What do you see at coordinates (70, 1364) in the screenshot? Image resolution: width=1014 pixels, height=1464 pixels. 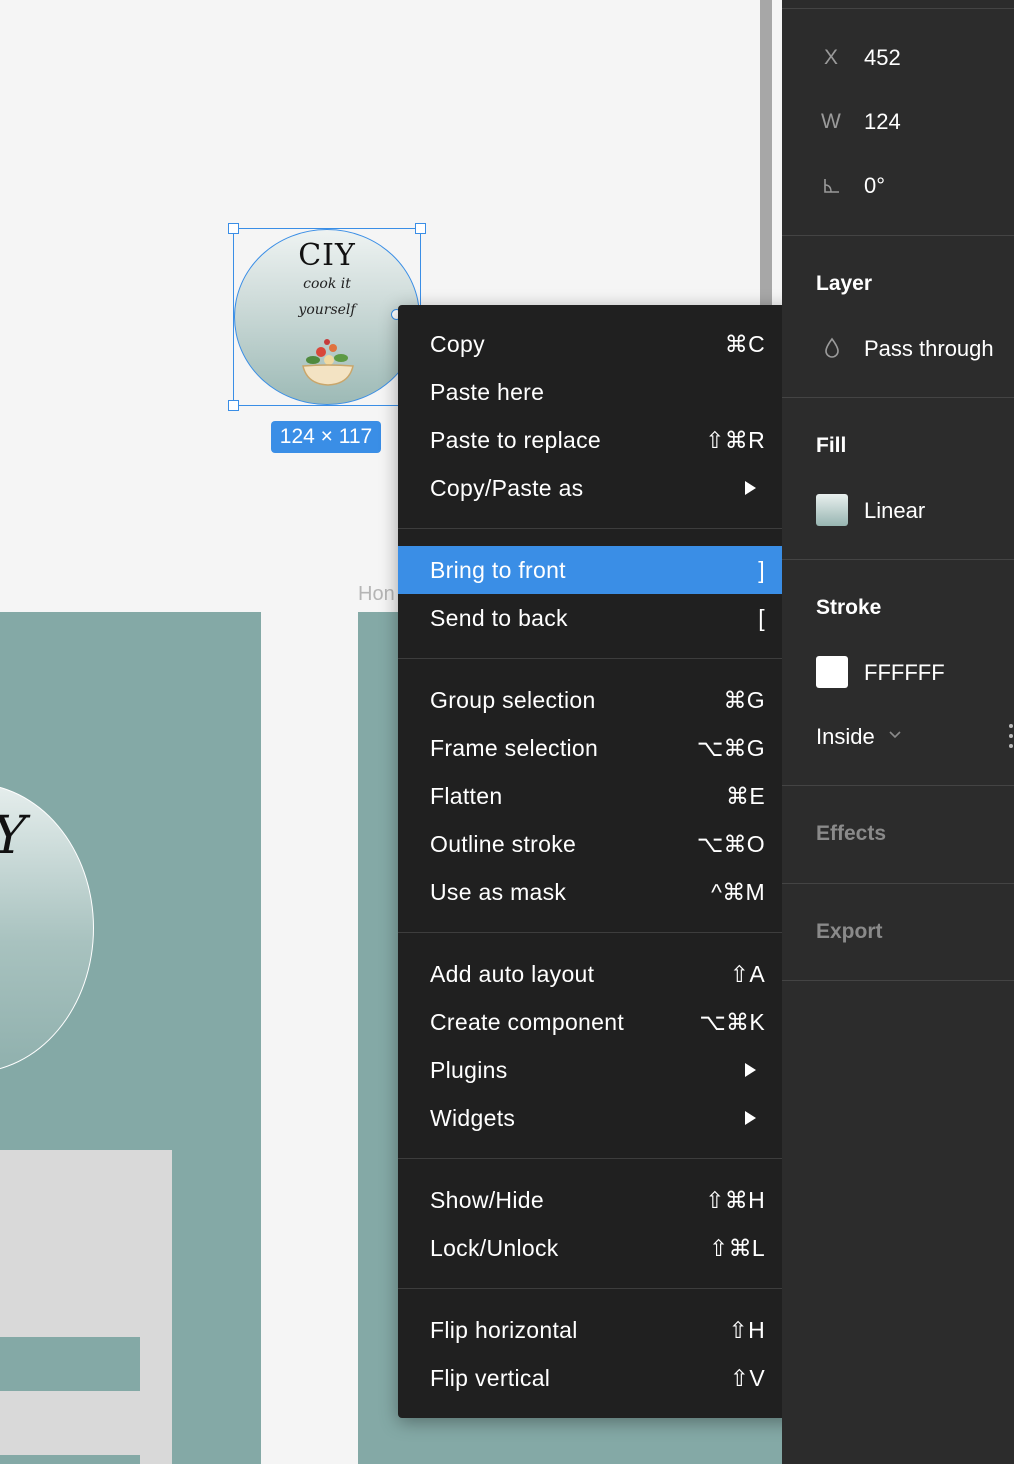 I see `frame-teal-bar` at bounding box center [70, 1364].